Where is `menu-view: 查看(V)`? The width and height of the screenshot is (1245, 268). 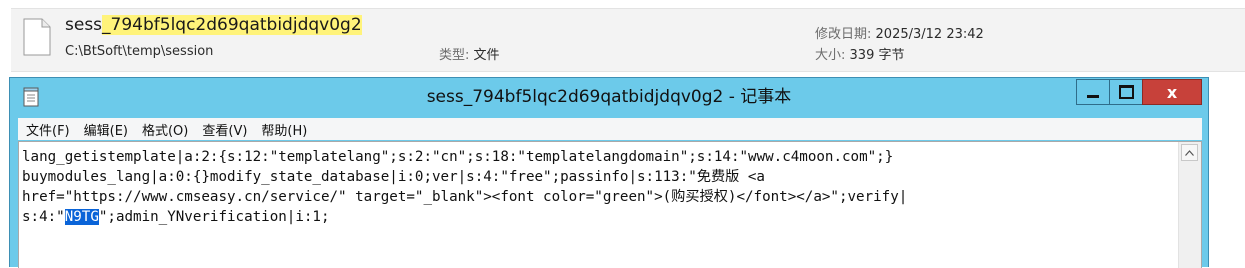
menu-view: 查看(V) is located at coordinates (223, 129).